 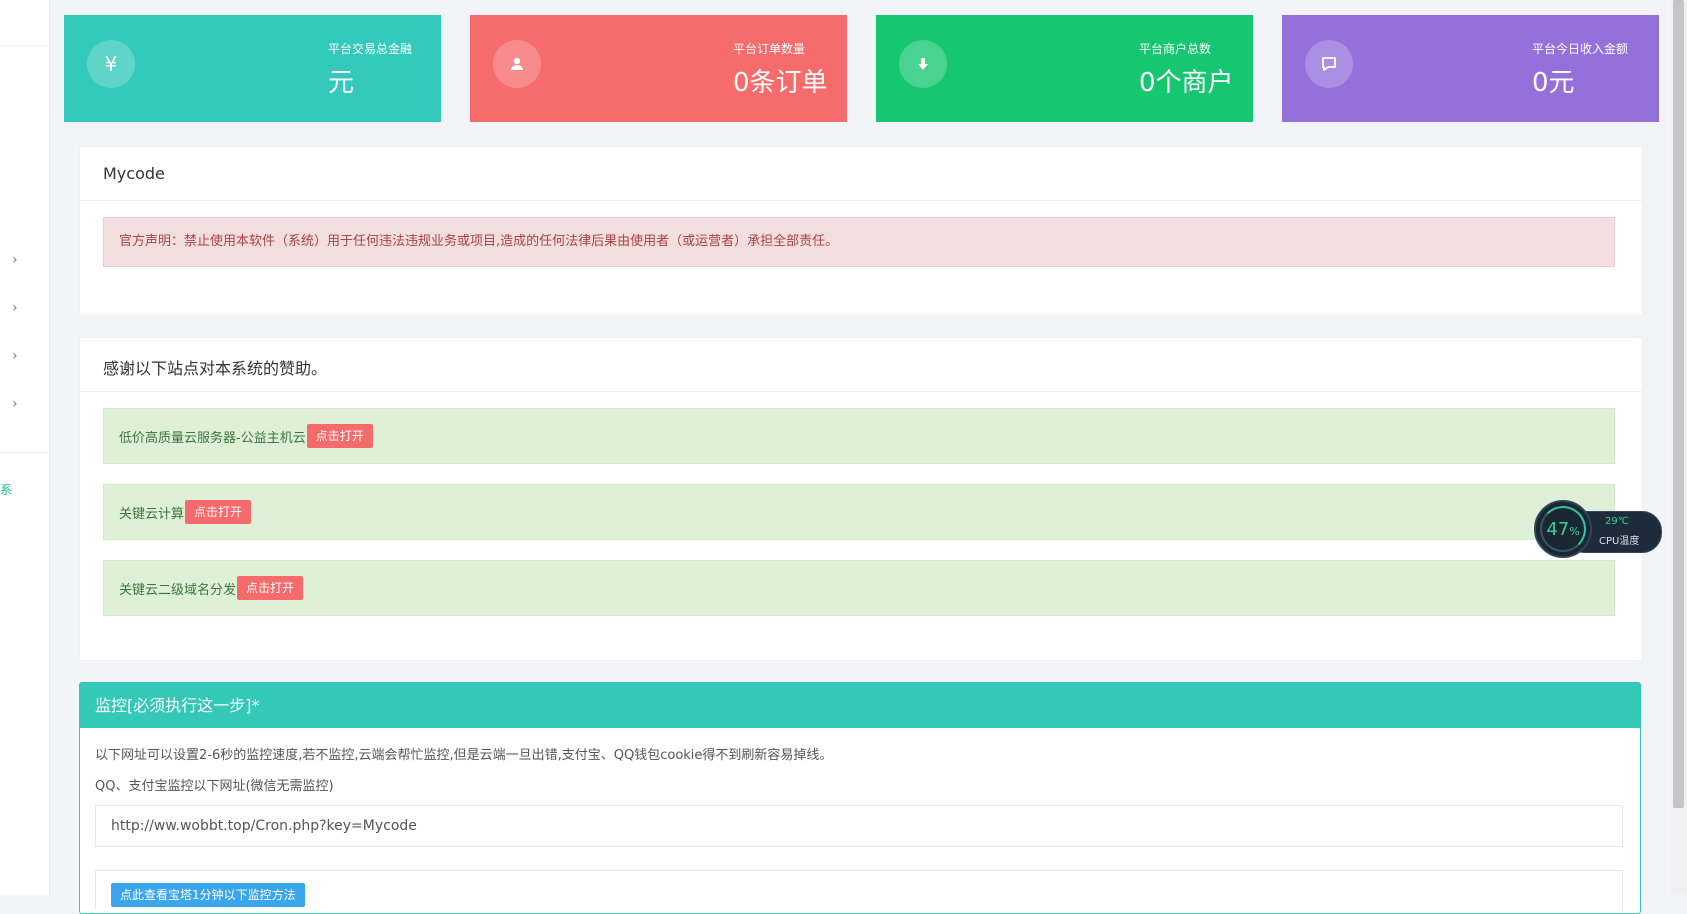 I want to click on cpu-usage-percent: 47%, so click(x=1562, y=529).